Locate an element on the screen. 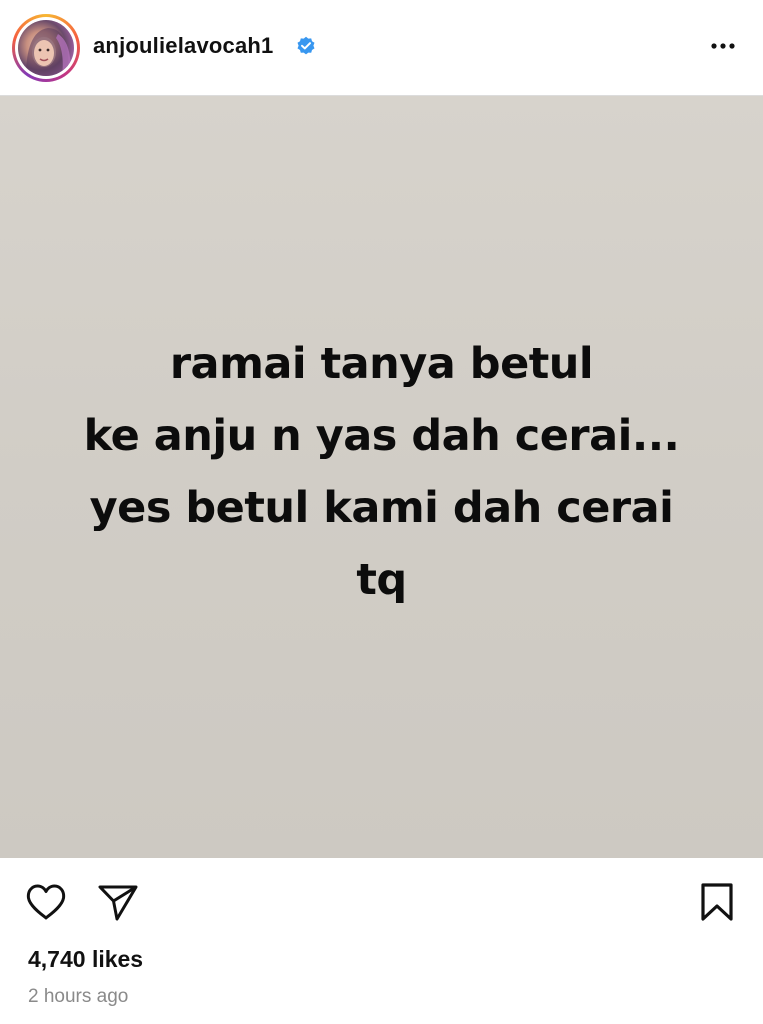 The height and width of the screenshot is (1024, 763). timestamp: 2 hours ago is located at coordinates (78, 996).